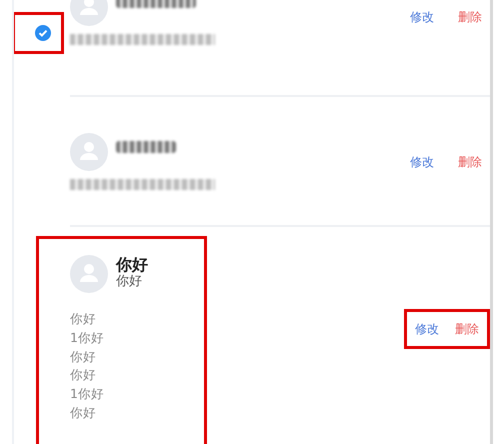 Image resolution: width=500 pixels, height=444 pixels. Describe the element at coordinates (129, 283) in the screenshot. I see `contact-subtitle: 你好` at that location.